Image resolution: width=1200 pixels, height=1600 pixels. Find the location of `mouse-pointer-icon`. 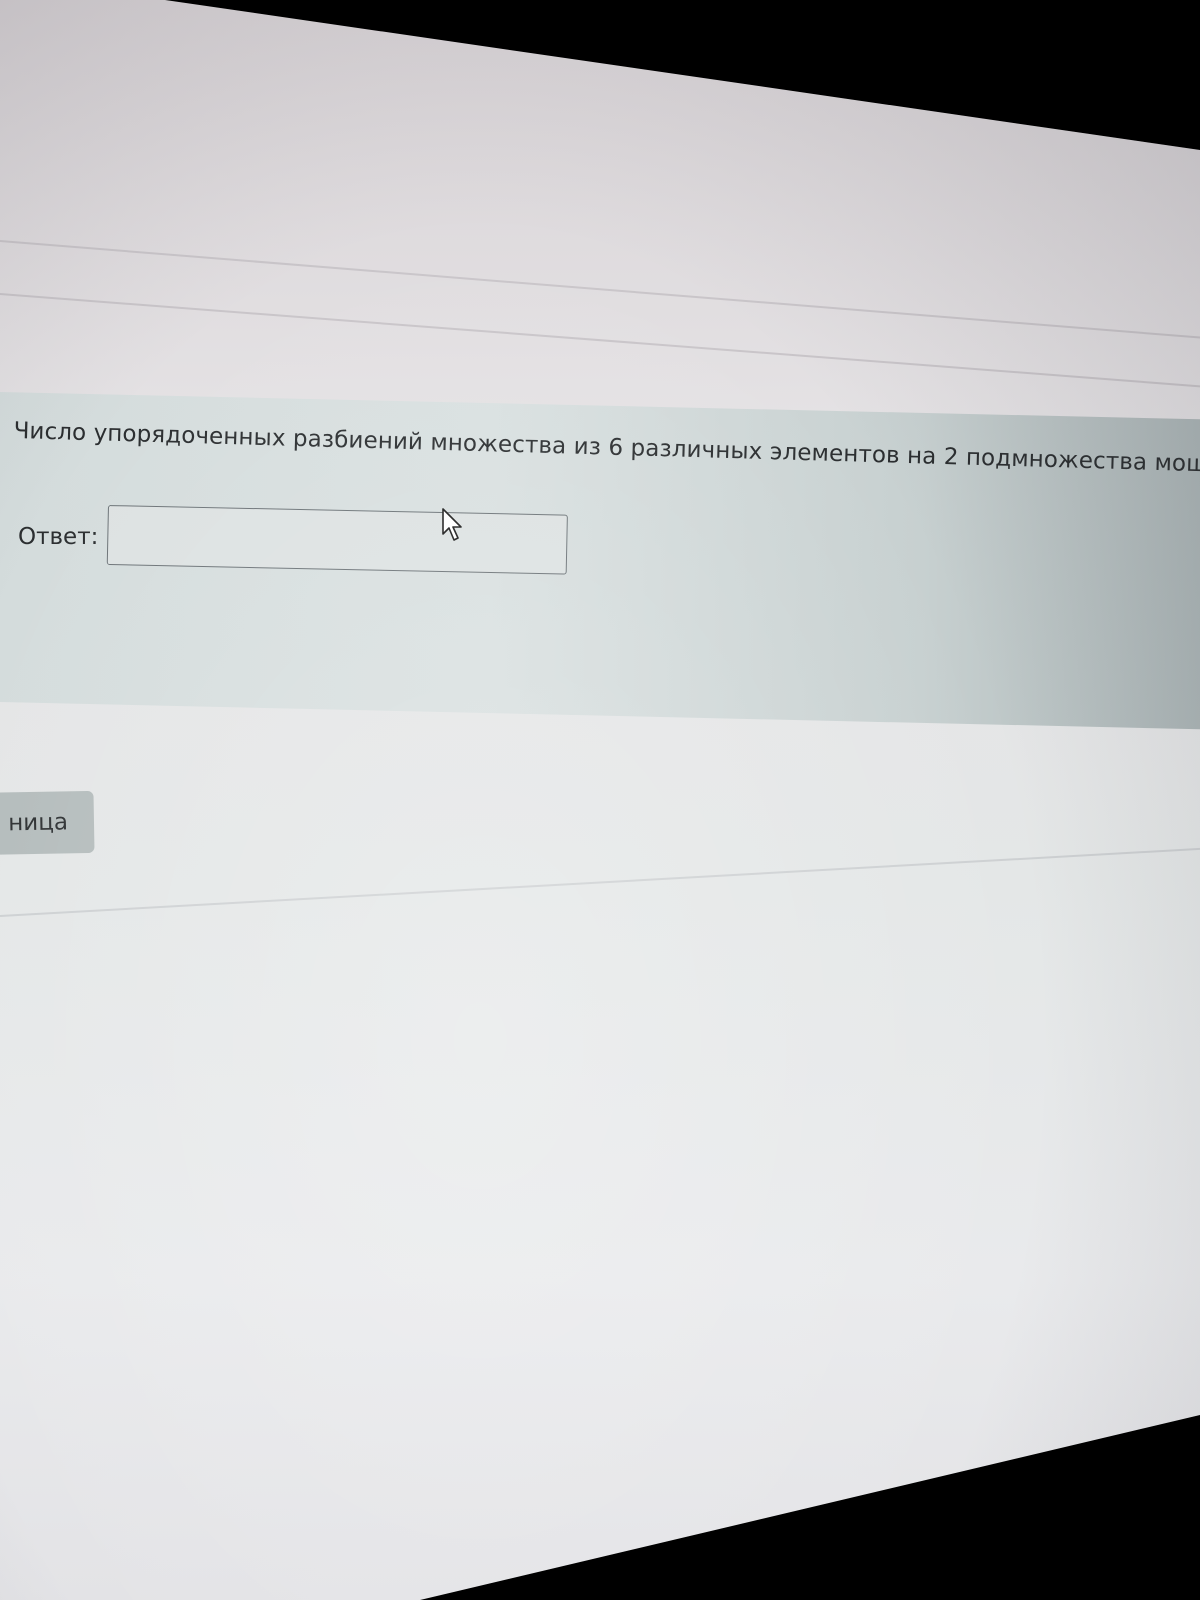

mouse-pointer-icon is located at coordinates (452, 524).